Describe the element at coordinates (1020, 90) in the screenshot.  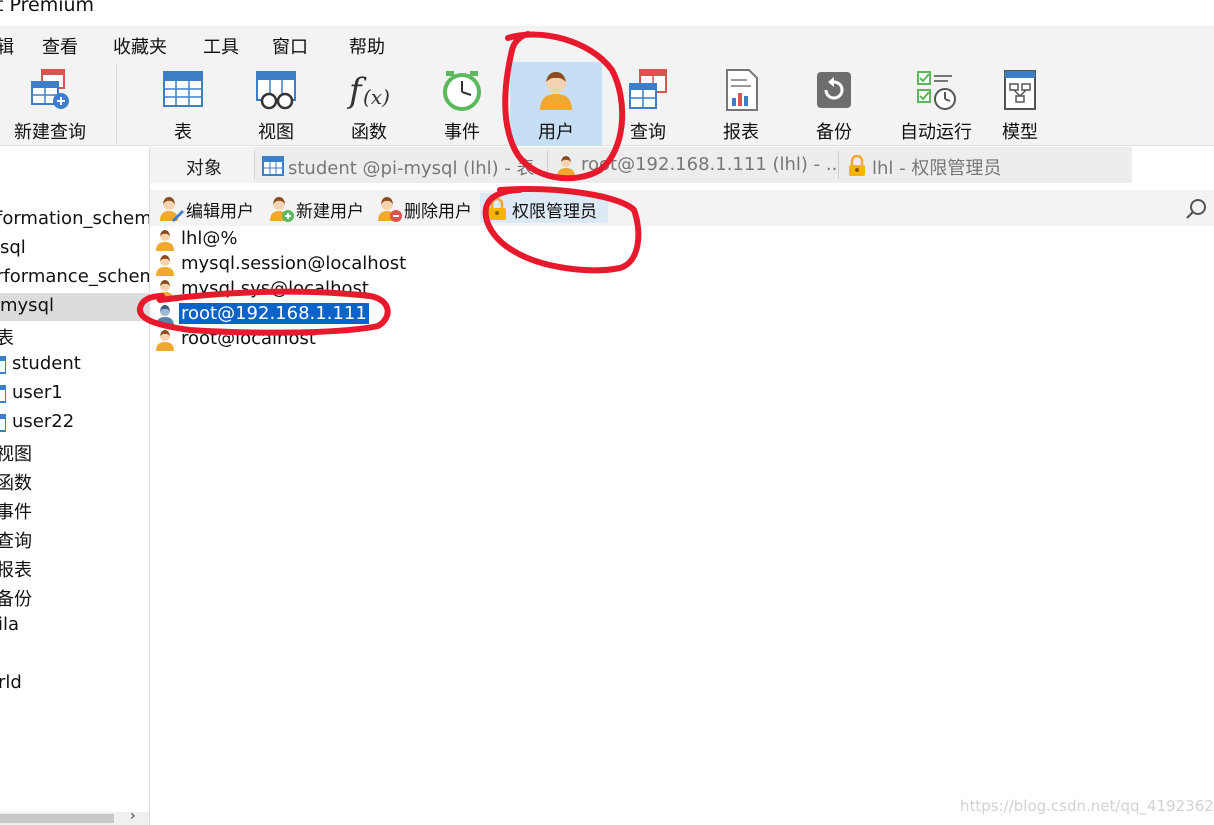
I see `model-icon` at that location.